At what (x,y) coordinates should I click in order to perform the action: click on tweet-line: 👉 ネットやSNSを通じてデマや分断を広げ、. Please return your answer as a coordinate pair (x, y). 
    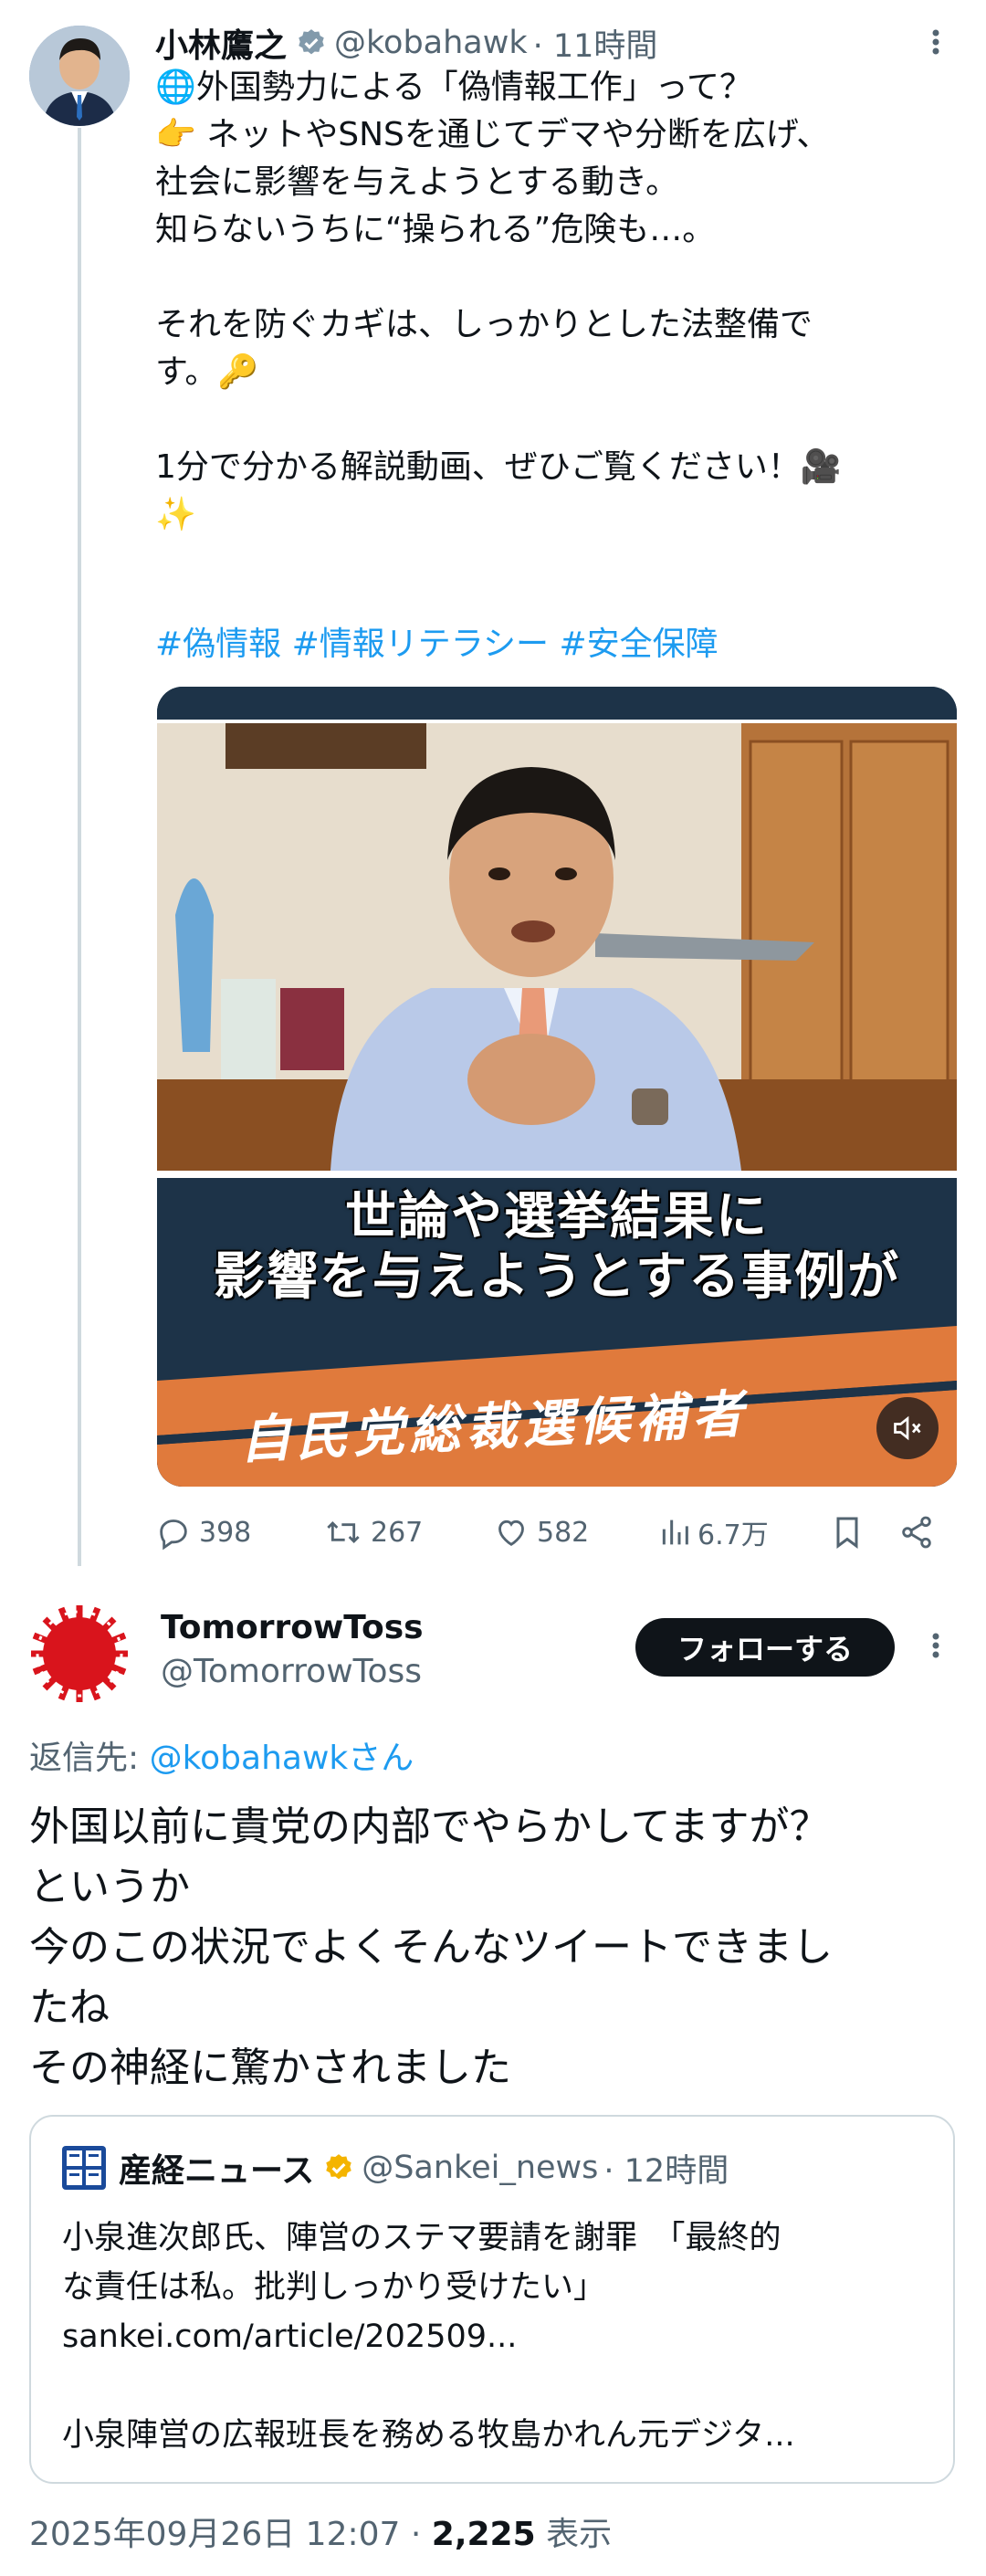
    Looking at the image, I should click on (492, 134).